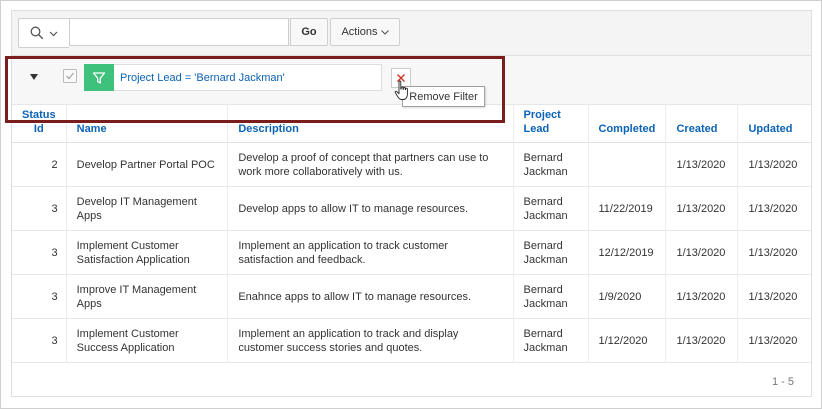 Image resolution: width=822 pixels, height=409 pixels. I want to click on cell-status-id: 2, so click(39, 164).